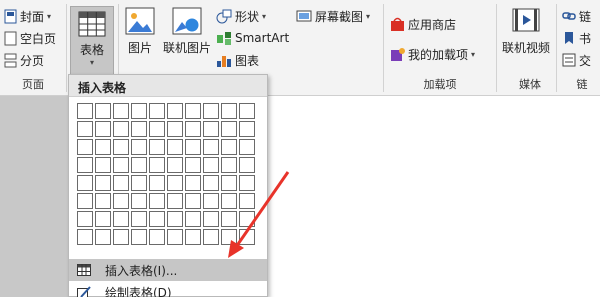 The height and width of the screenshot is (297, 600). I want to click on my-addins-button: 我的加载项 ▾, so click(432, 54).